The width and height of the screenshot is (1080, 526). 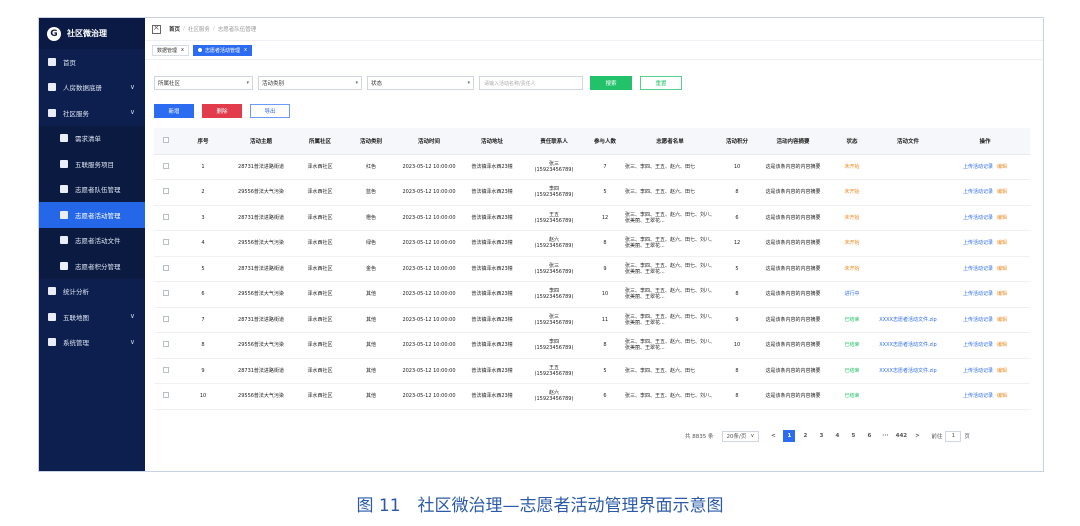 What do you see at coordinates (531, 83) in the screenshot?
I see `search-input: 请输入活动名称/责任人` at bounding box center [531, 83].